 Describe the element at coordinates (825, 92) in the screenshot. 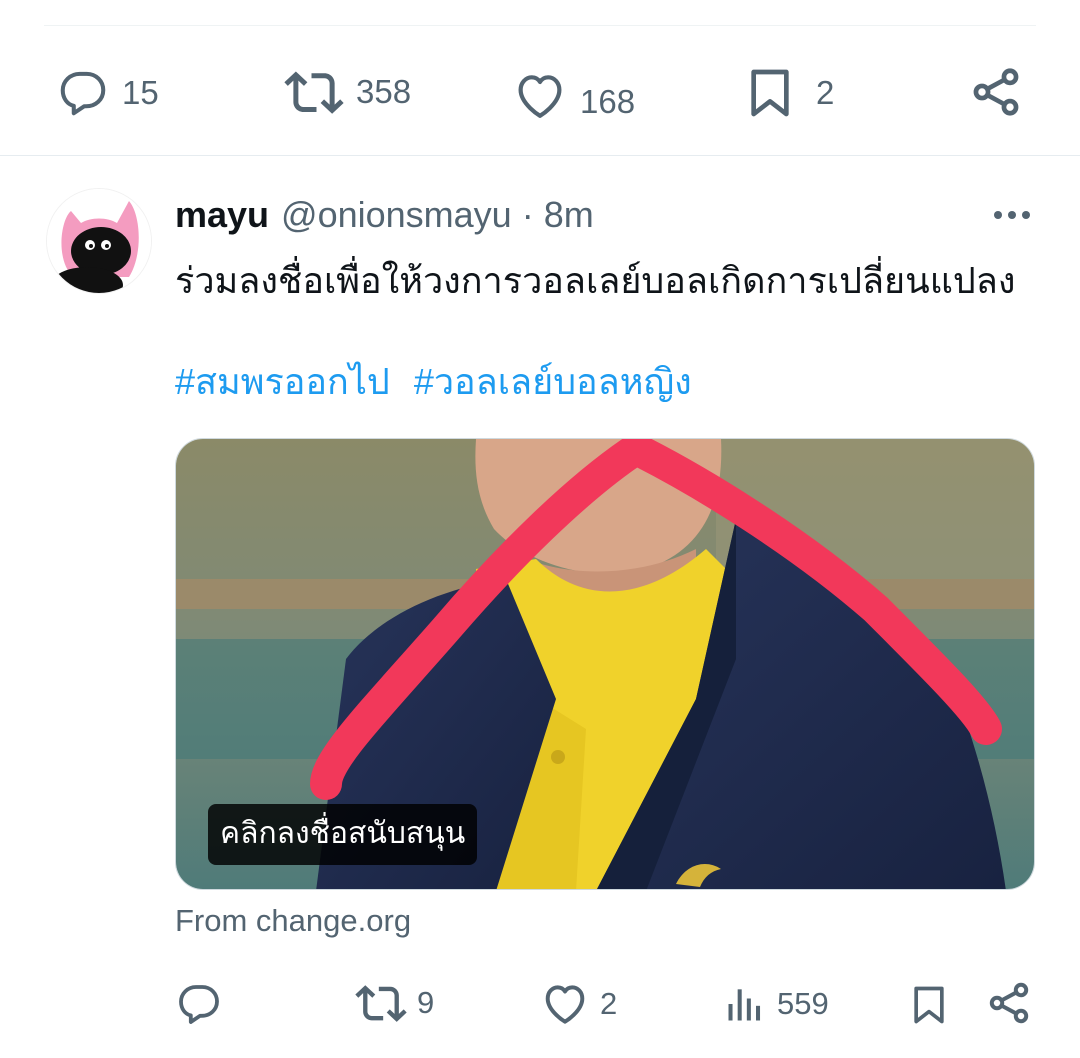

I see `bookmark-count: 2` at that location.